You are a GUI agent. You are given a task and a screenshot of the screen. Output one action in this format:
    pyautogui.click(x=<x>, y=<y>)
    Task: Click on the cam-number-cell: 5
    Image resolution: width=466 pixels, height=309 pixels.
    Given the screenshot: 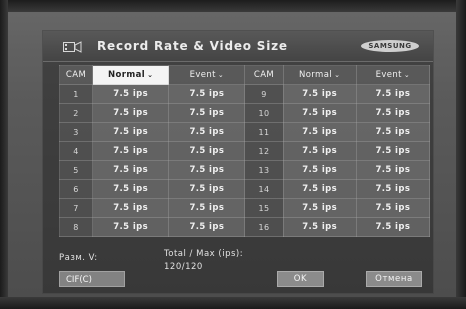 What is the action you would take?
    pyautogui.click(x=76, y=170)
    